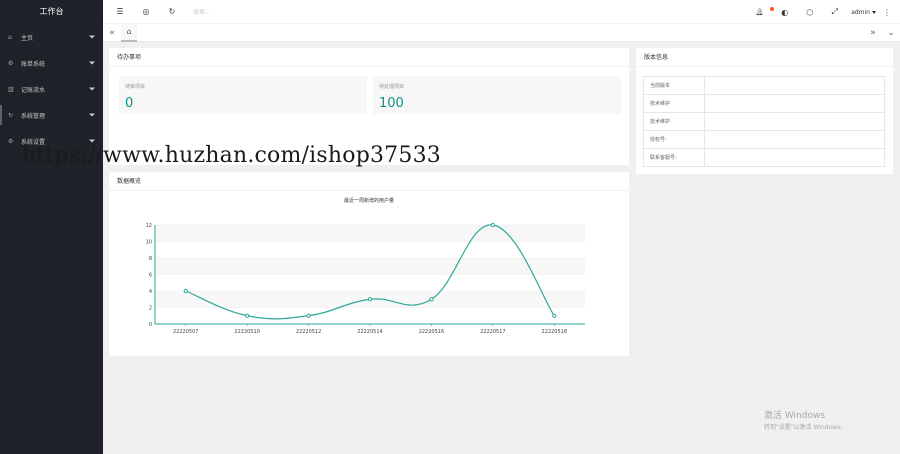 The image size is (900, 454). What do you see at coordinates (554, 332) in the screenshot?
I see `x-tick-label: 22220518` at bounding box center [554, 332].